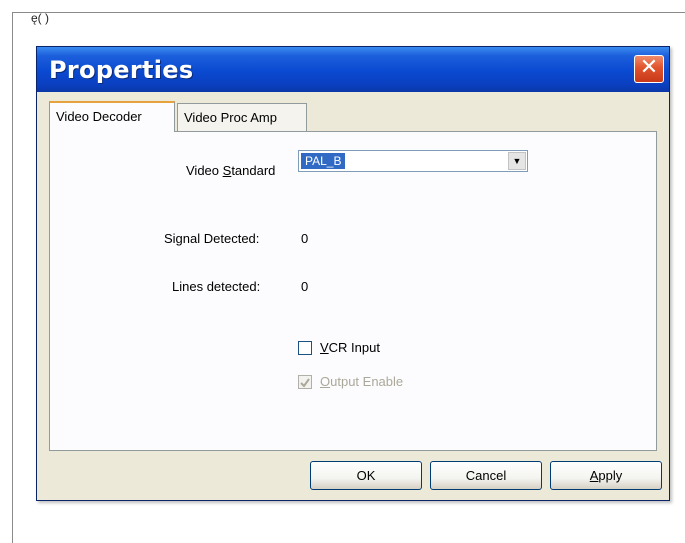  What do you see at coordinates (112, 116) in the screenshot?
I see `tab-video-decoder: Video Decoder` at bounding box center [112, 116].